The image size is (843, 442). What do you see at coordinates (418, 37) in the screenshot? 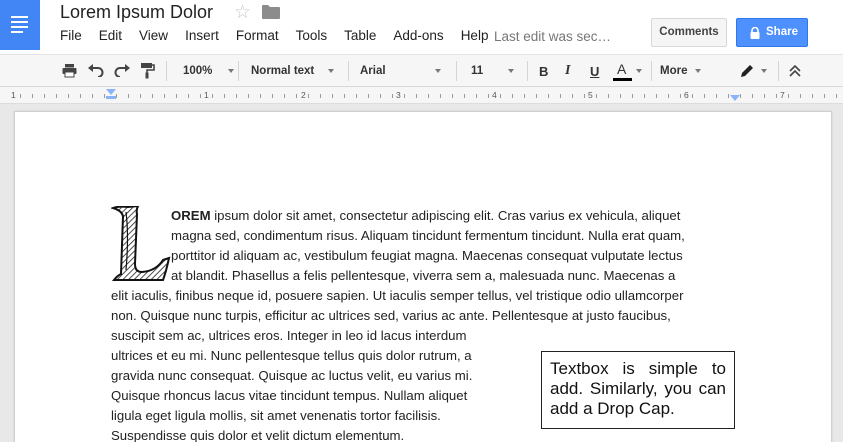
I see `menu-addons: Add-ons` at bounding box center [418, 37].